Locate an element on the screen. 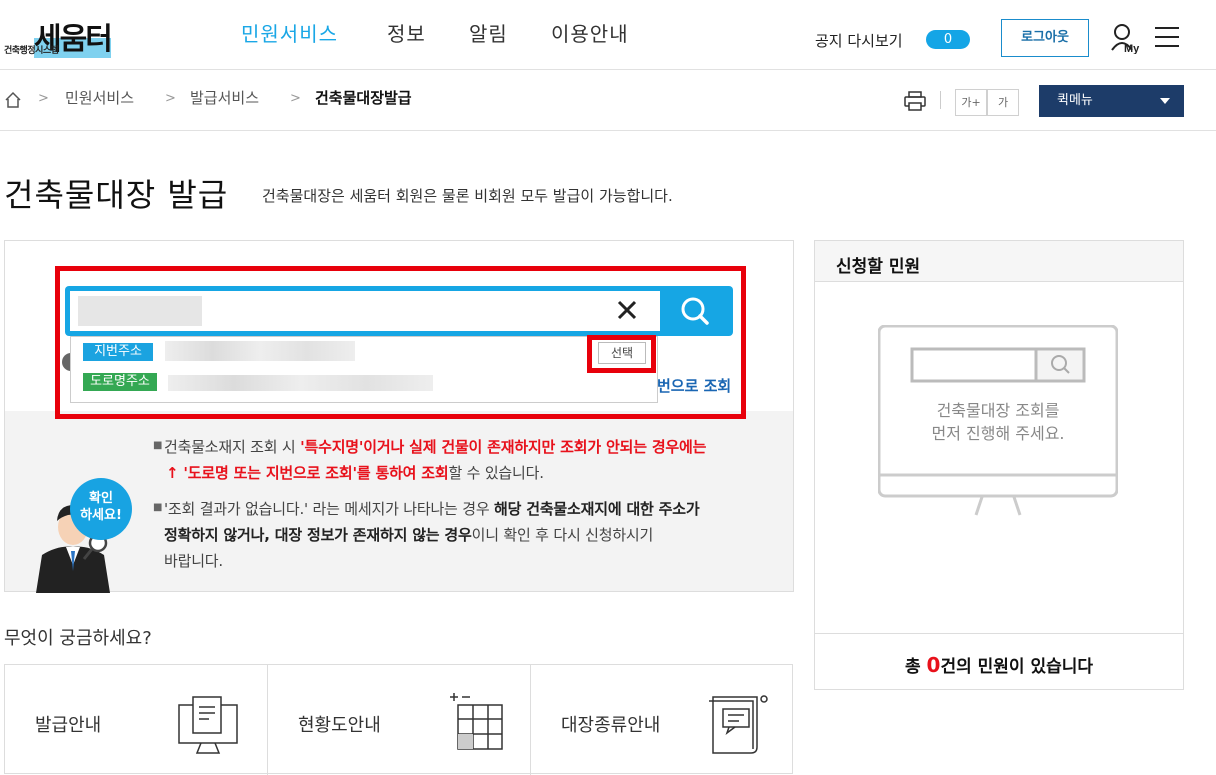 Image resolution: width=1216 pixels, height=775 pixels. breadcrumb-issue-service: 발급서비스 is located at coordinates (224, 97).